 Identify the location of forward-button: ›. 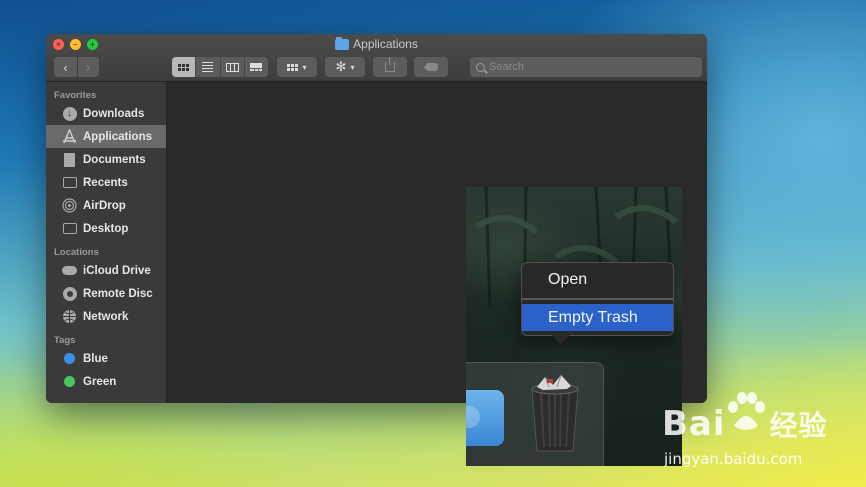
(87, 67).